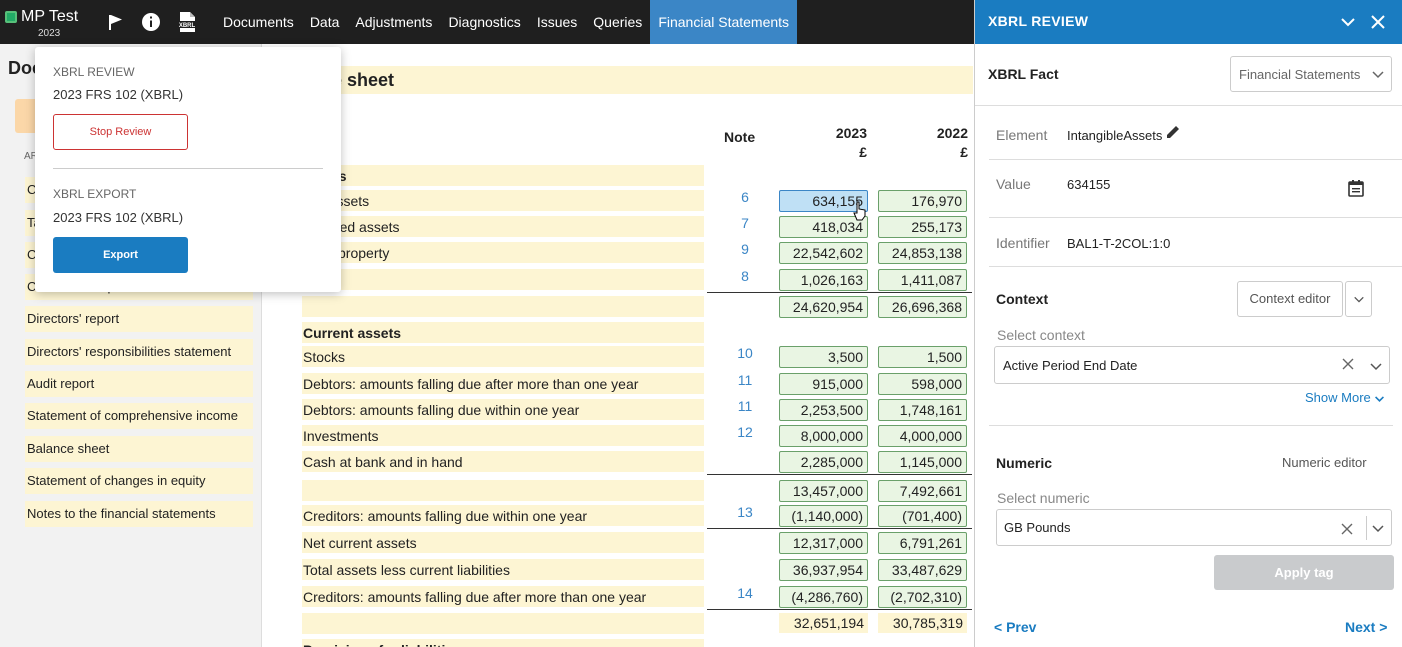 Image resolution: width=1402 pixels, height=647 pixels. What do you see at coordinates (1194, 527) in the screenshot?
I see `numeric-select: GB Pounds` at bounding box center [1194, 527].